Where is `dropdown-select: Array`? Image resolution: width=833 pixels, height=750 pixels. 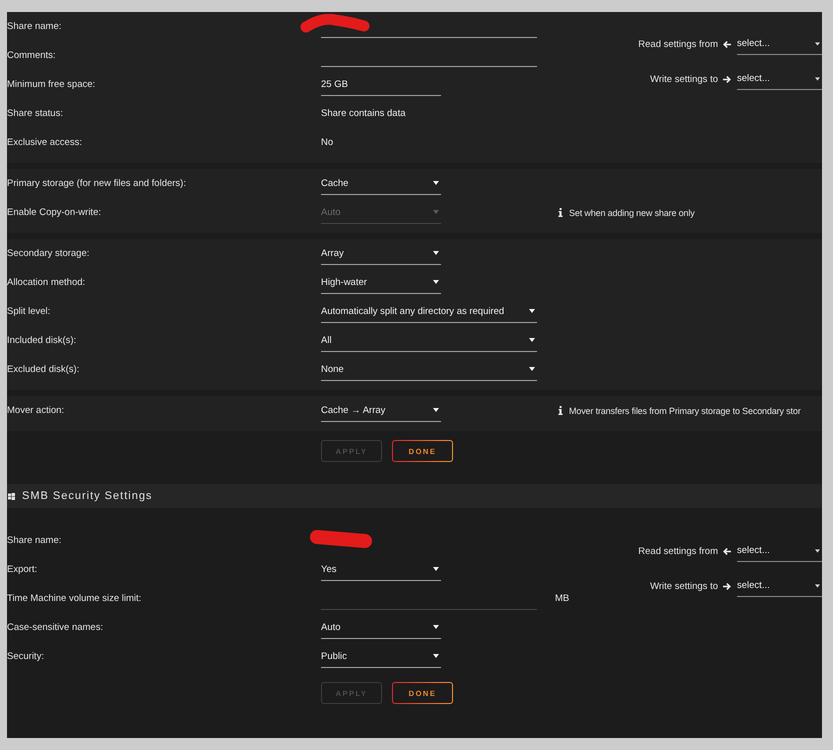
dropdown-select: Array is located at coordinates (381, 253).